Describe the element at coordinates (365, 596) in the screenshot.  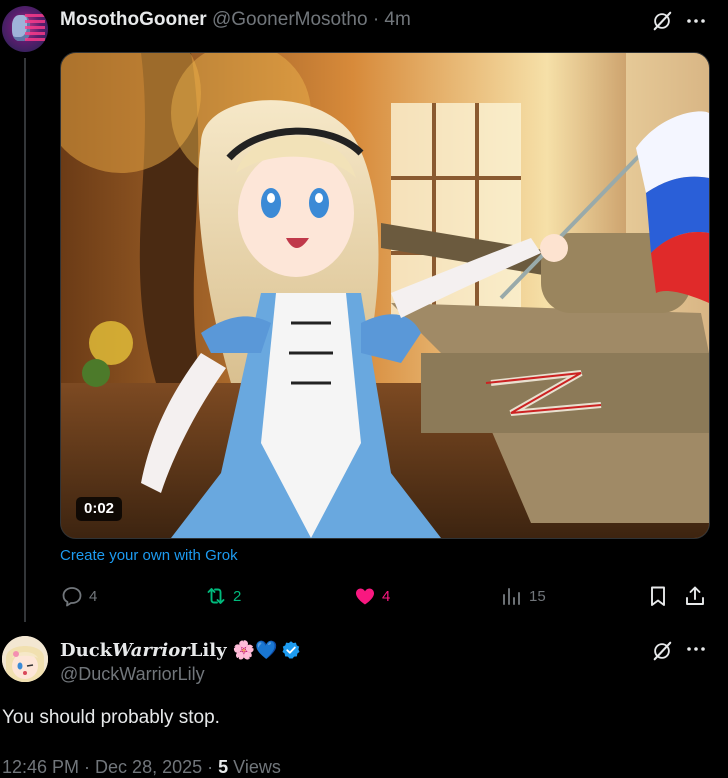
I see `heart-icon` at that location.